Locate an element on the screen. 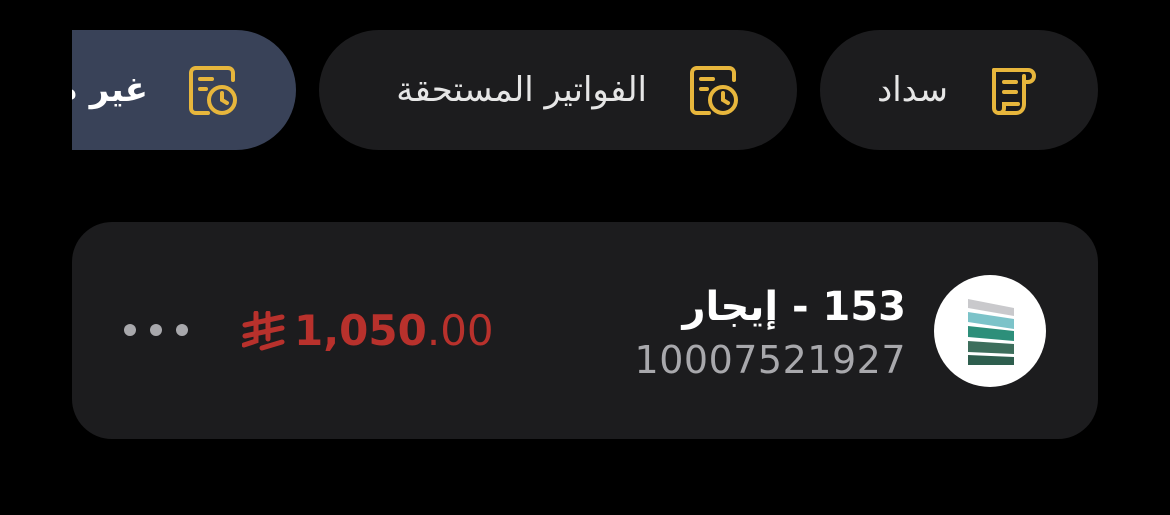 This screenshot has width=1170, height=515. amount-integer: 1,050 is located at coordinates (360, 330).